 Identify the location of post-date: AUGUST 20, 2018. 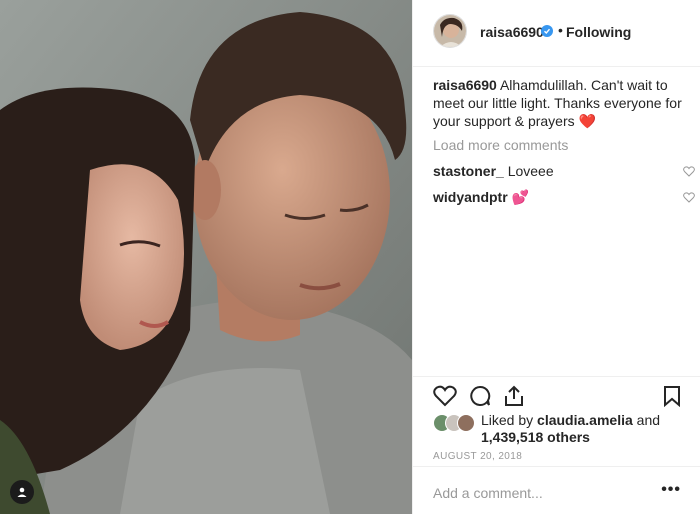
(477, 456).